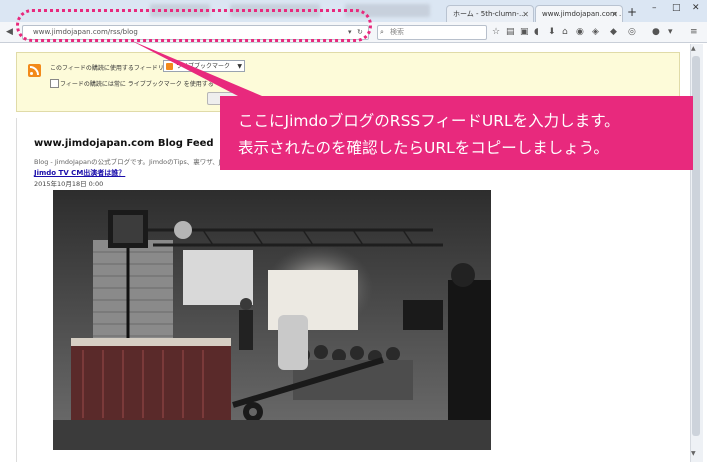 This screenshot has width=707, height=462. Describe the element at coordinates (632, 12) in the screenshot. I see `new-tab-button: +` at that location.